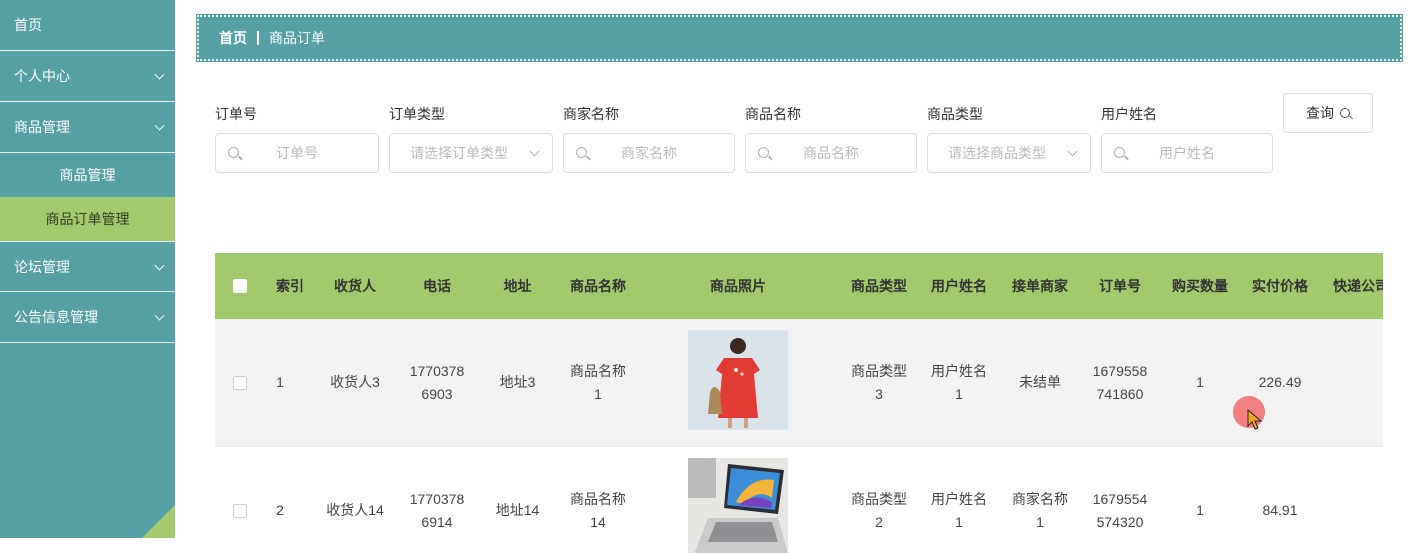  What do you see at coordinates (158, 521) in the screenshot?
I see `decorative-corner` at bounding box center [158, 521].